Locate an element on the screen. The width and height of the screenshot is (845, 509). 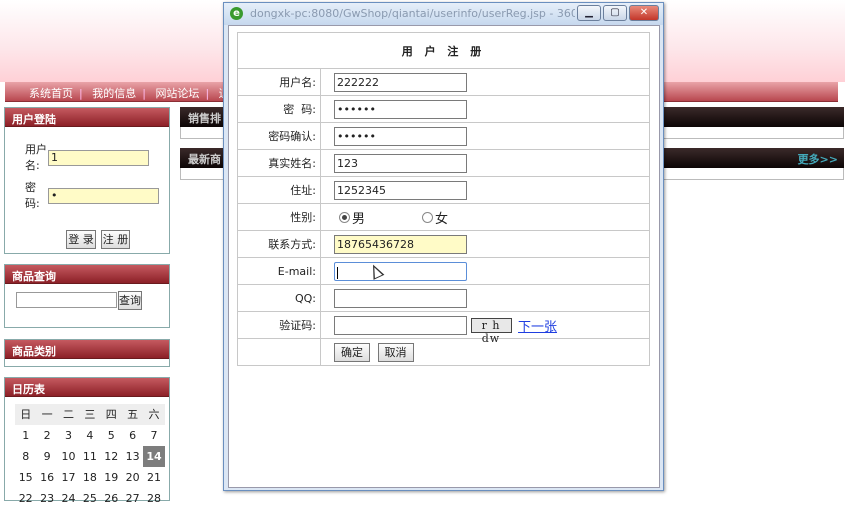
username-input: 222222 is located at coordinates (400, 82).